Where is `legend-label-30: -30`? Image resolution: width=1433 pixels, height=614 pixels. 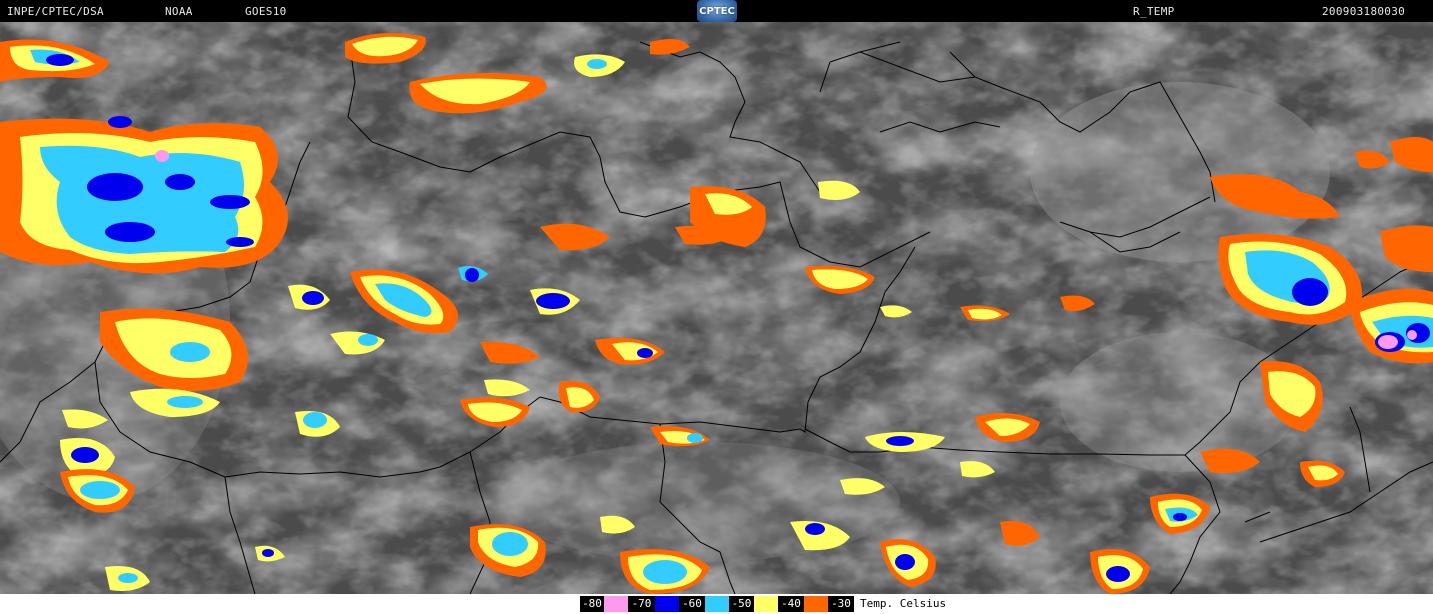 legend-label-30: -30 is located at coordinates (841, 604).